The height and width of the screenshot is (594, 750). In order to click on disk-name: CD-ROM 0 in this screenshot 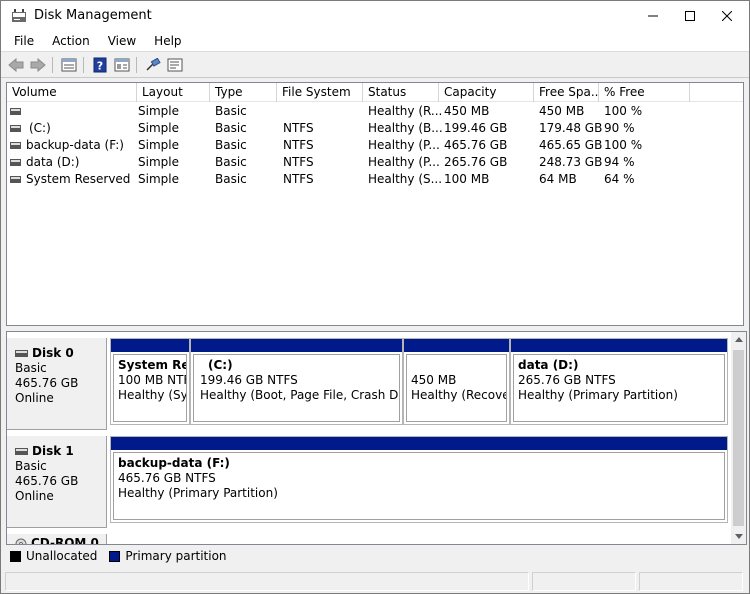, I will do `click(65, 540)`.